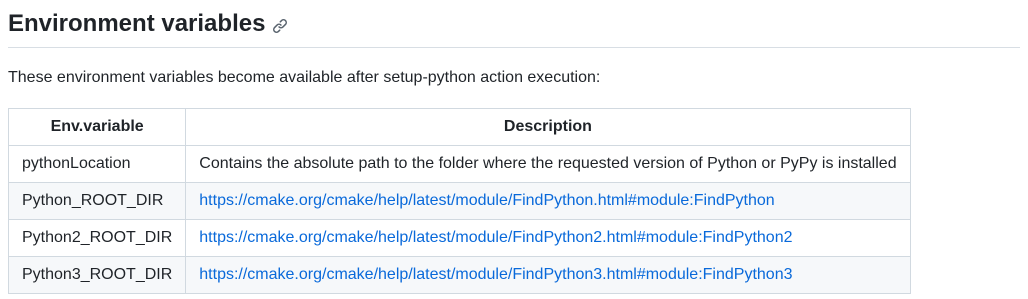 This screenshot has height=299, width=1028. Describe the element at coordinates (97, 238) in the screenshot. I see `env-name-cell: Python2_ROOT_DIR` at that location.